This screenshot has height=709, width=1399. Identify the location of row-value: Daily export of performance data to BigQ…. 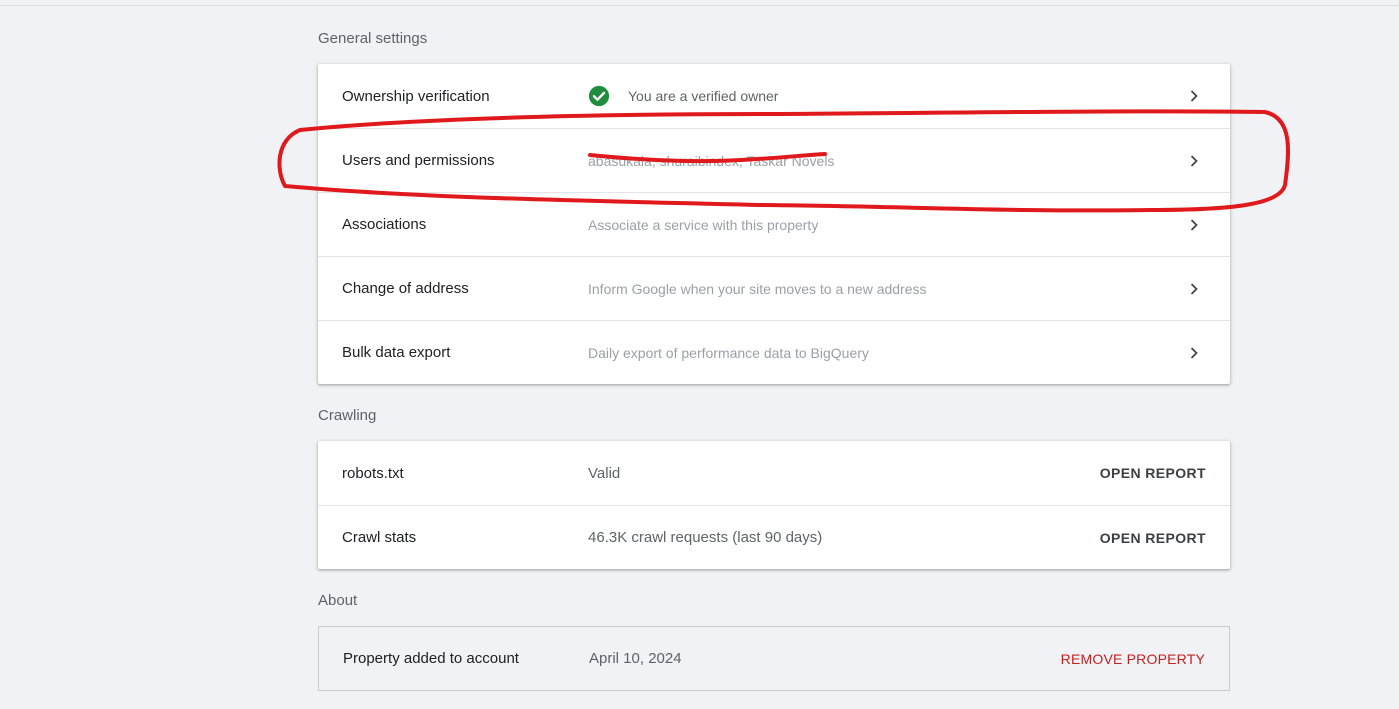
(728, 352).